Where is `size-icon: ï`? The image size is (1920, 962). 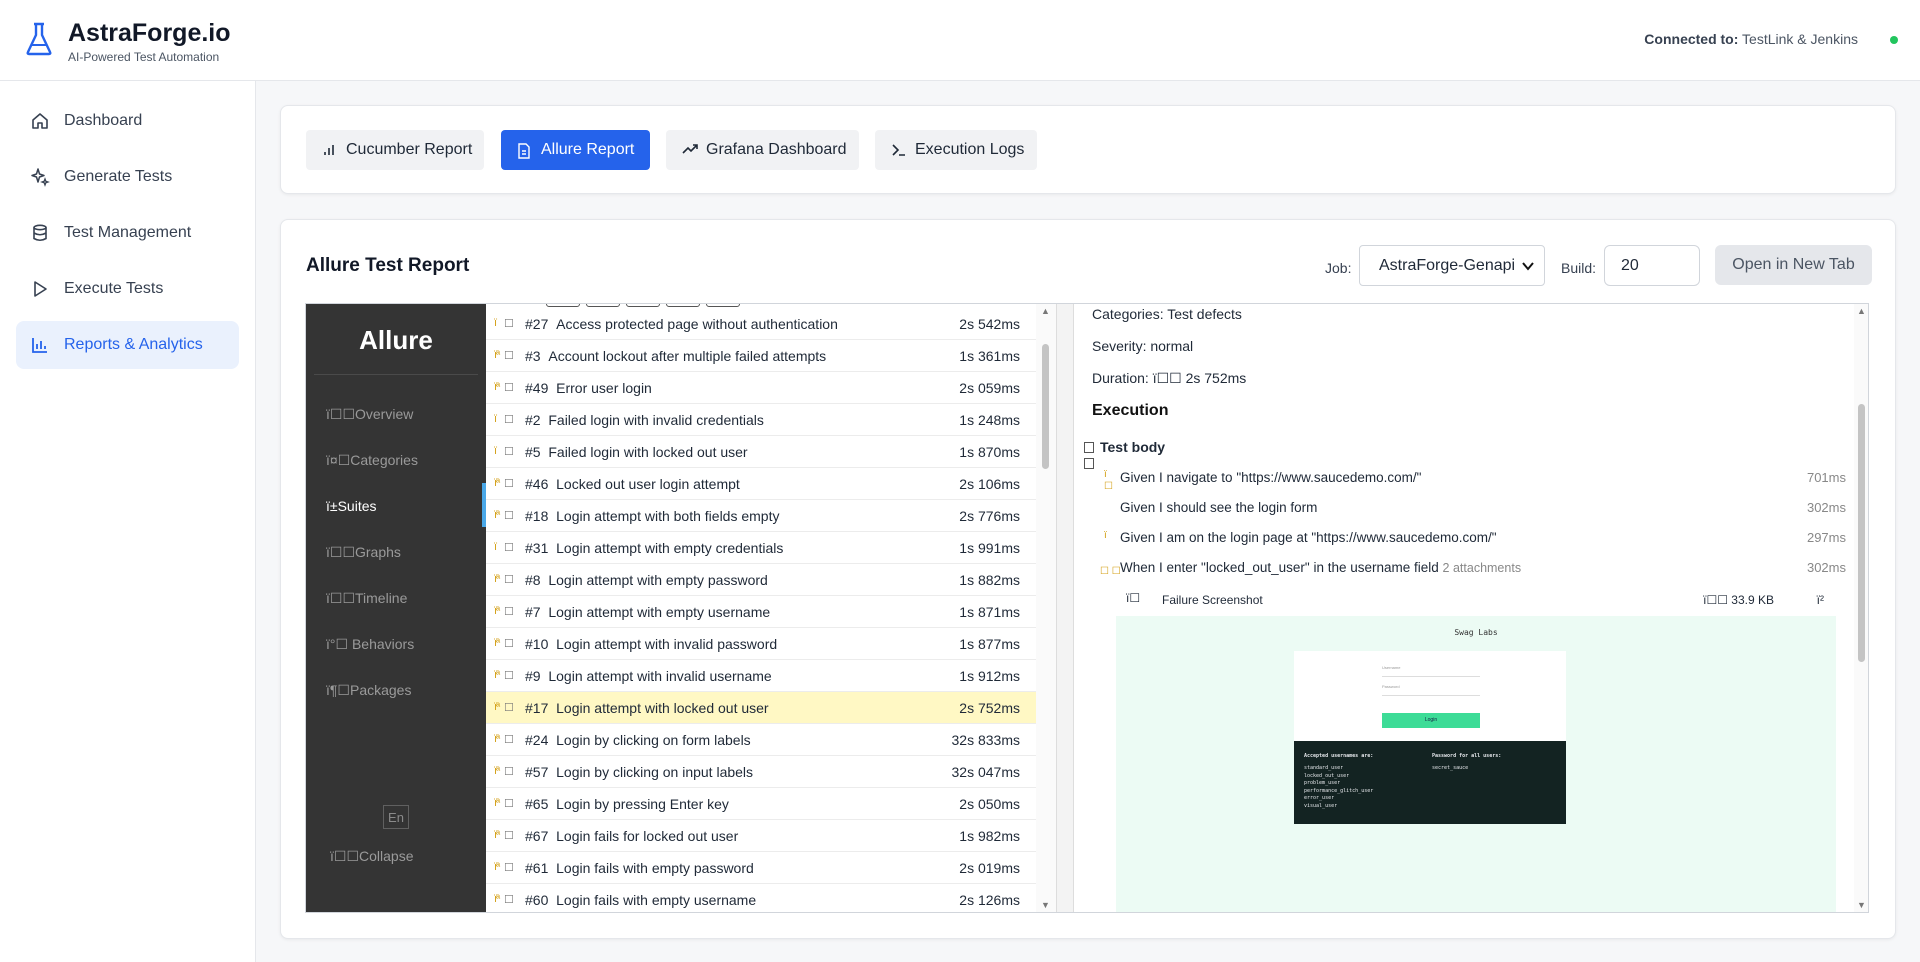 size-icon: ï is located at coordinates (1705, 600).